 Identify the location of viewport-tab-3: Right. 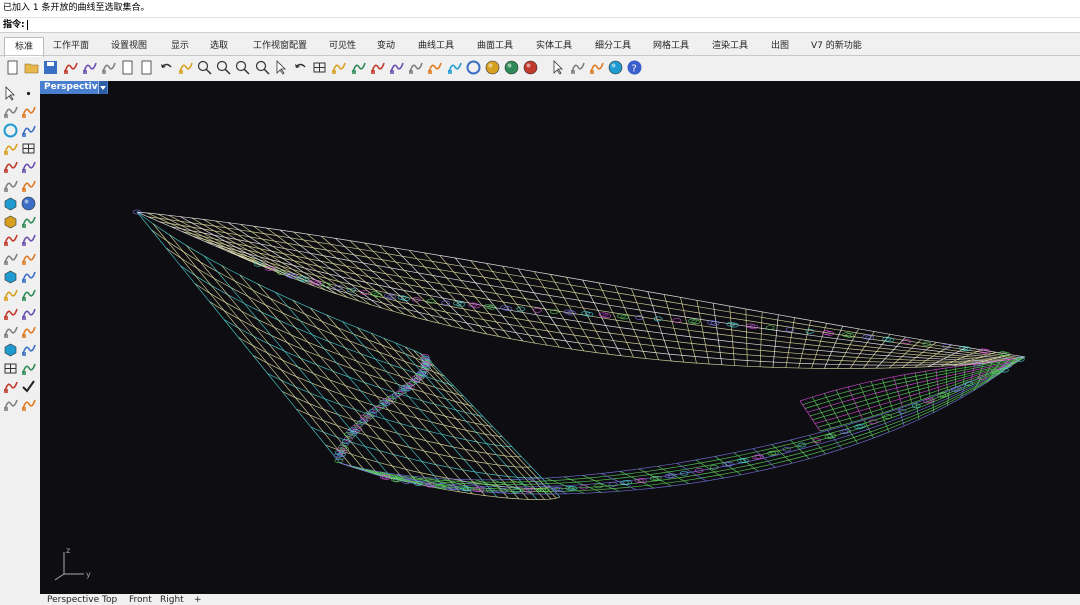
(172, 600).